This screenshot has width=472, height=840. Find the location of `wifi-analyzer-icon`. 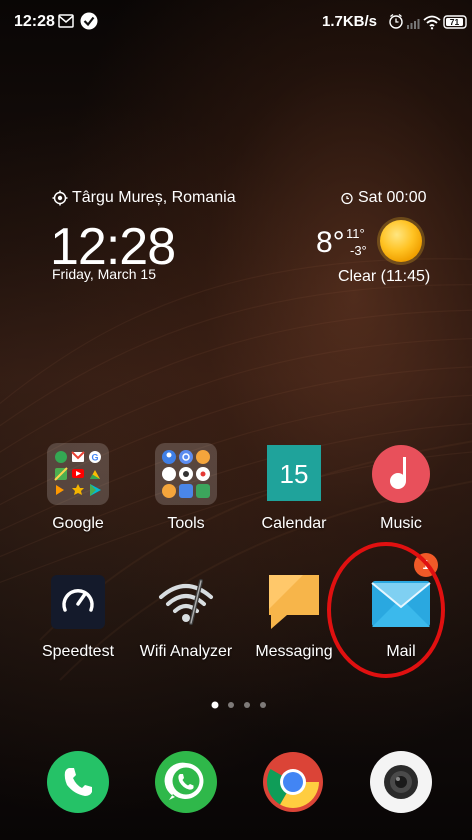

wifi-analyzer-icon is located at coordinates (186, 602).